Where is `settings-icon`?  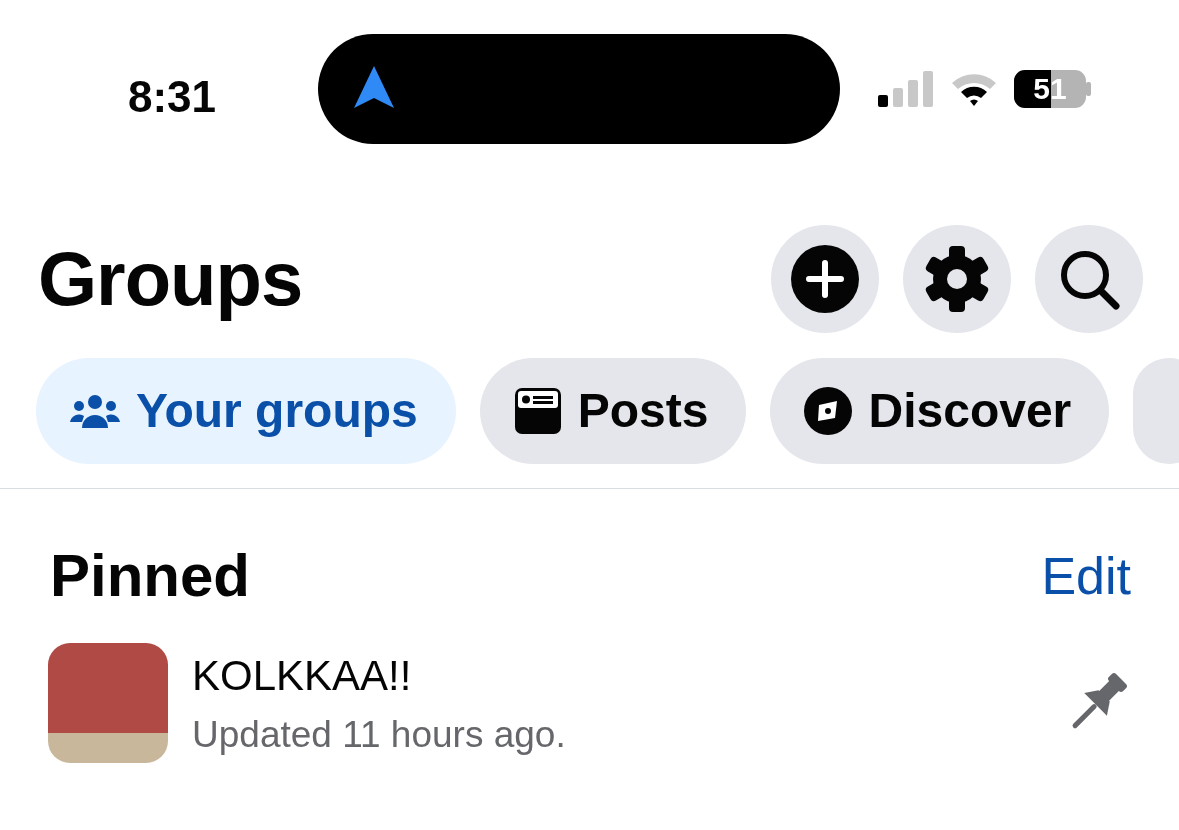 settings-icon is located at coordinates (957, 279).